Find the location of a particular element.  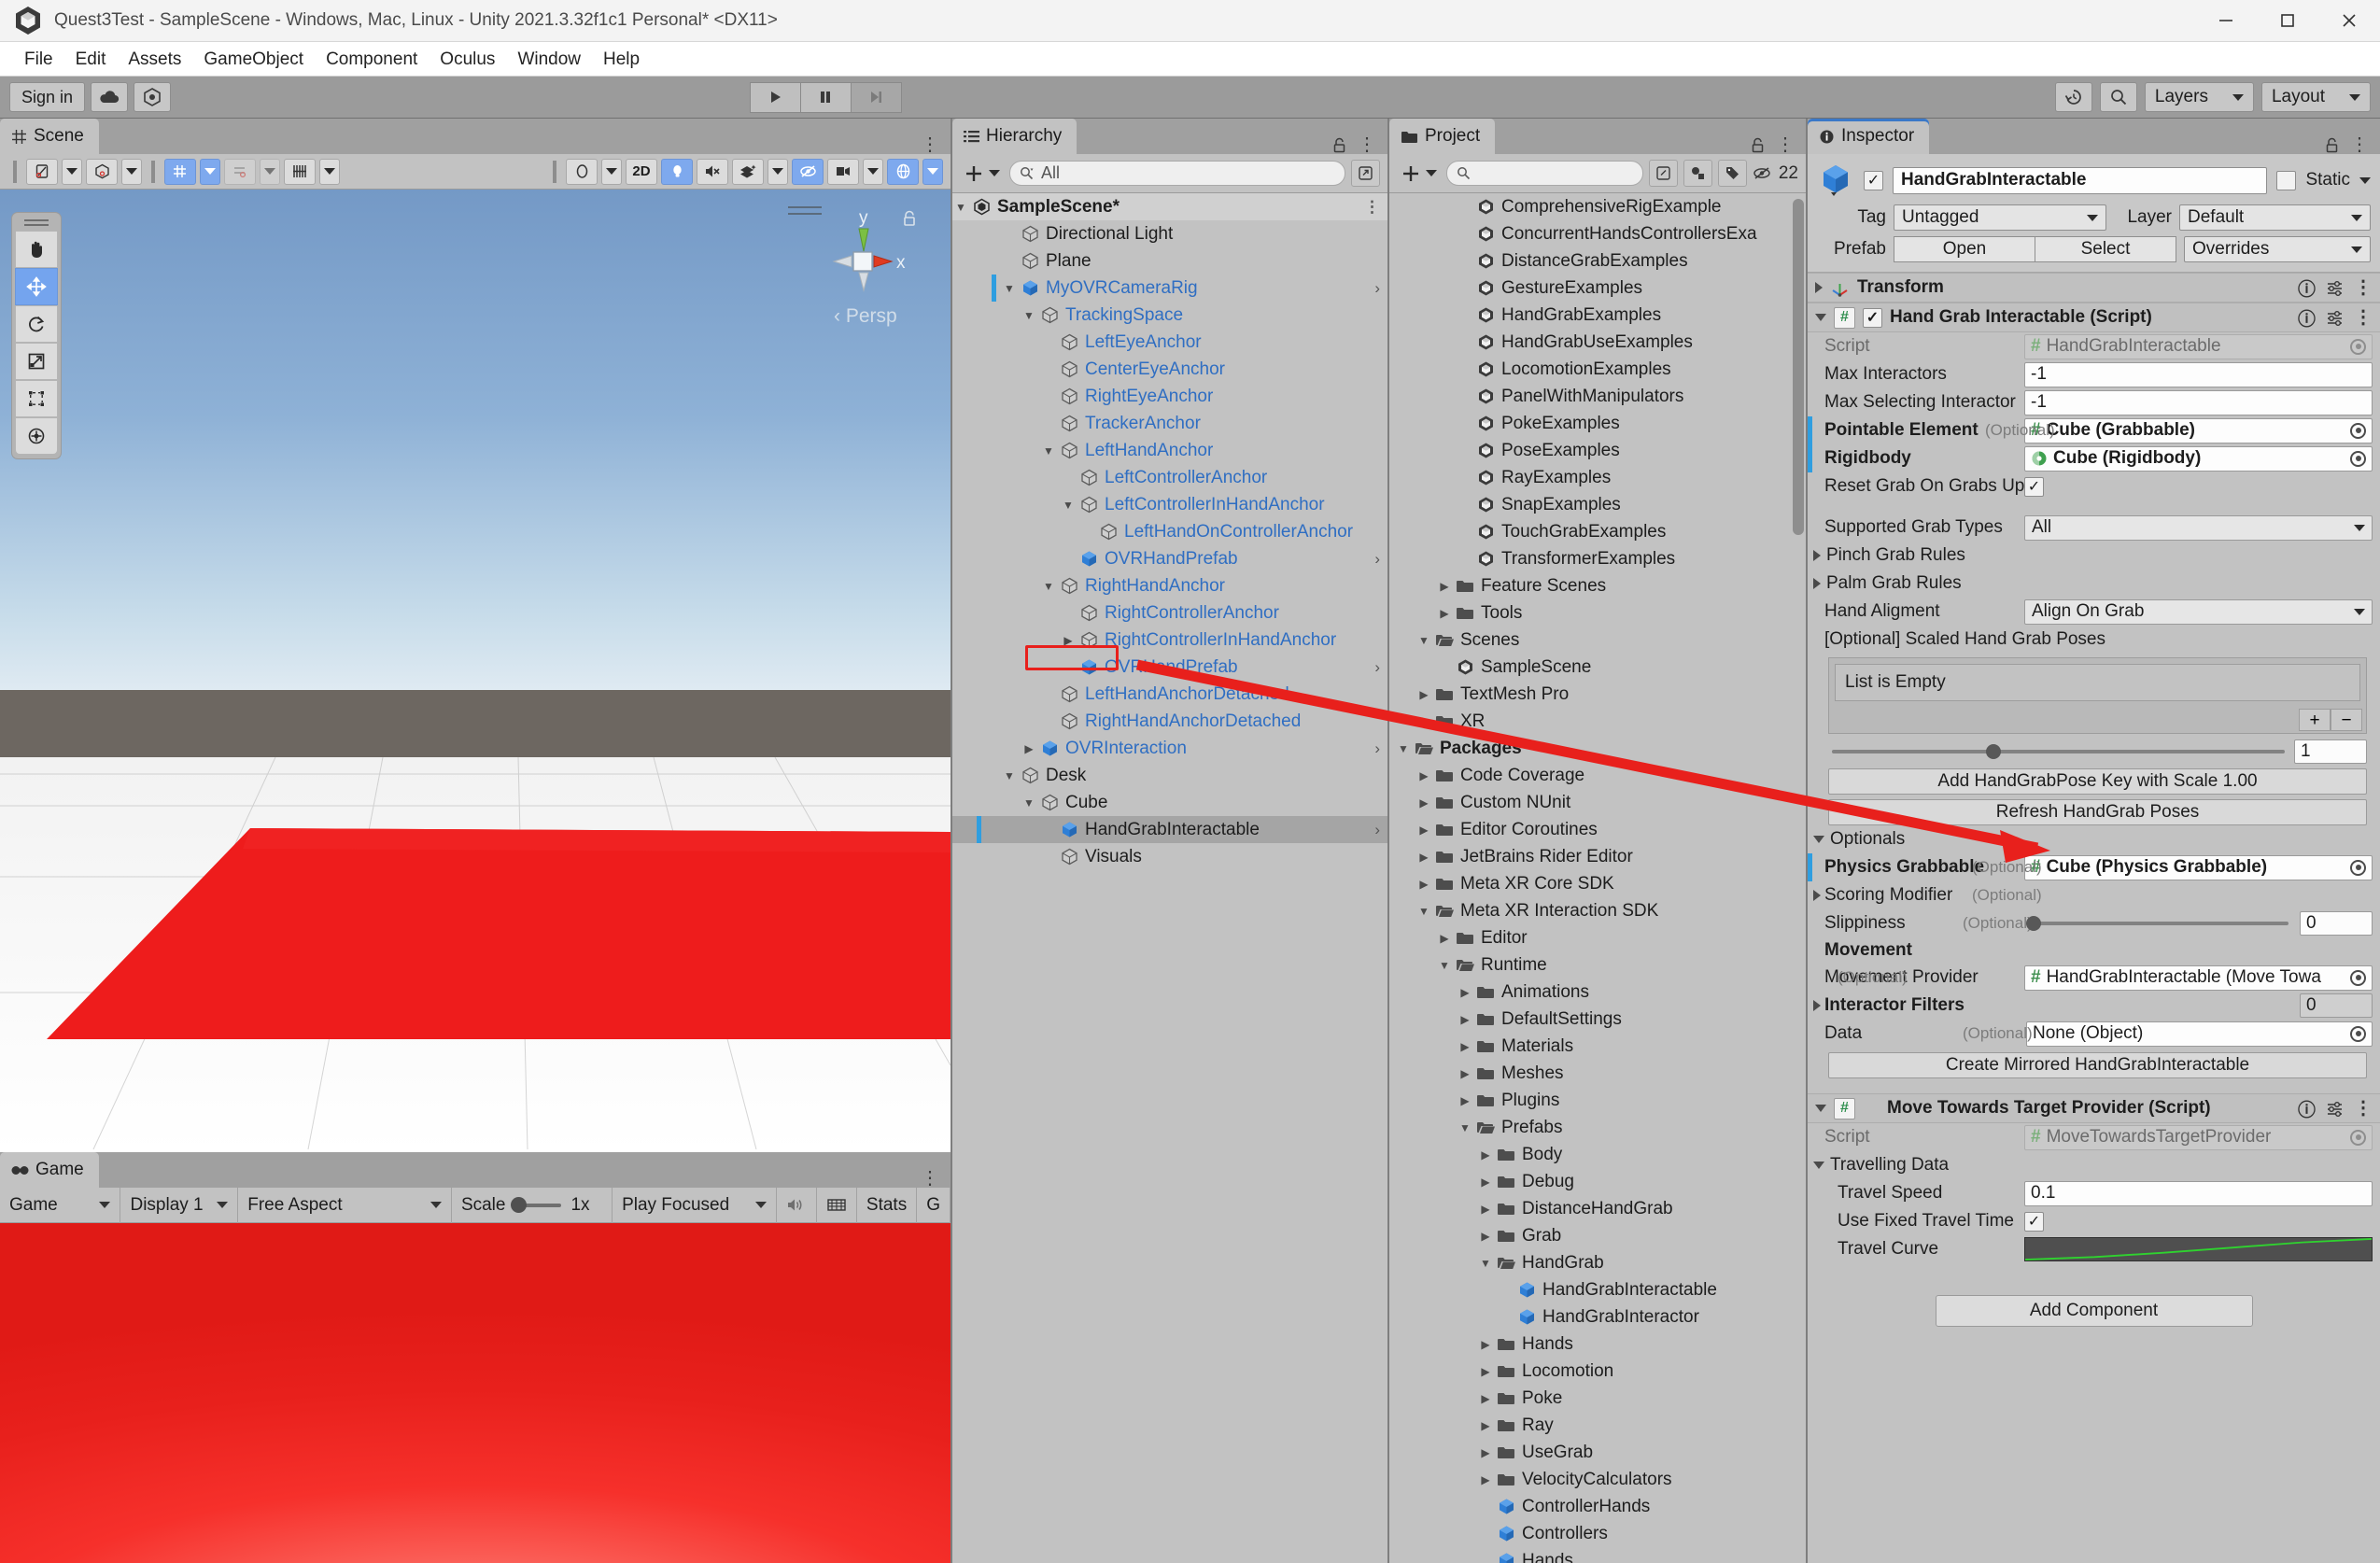

hierarchy-item-lefthandoncontrolleranchor: LeftHandOnControllerAnchor is located at coordinates (1169, 531).